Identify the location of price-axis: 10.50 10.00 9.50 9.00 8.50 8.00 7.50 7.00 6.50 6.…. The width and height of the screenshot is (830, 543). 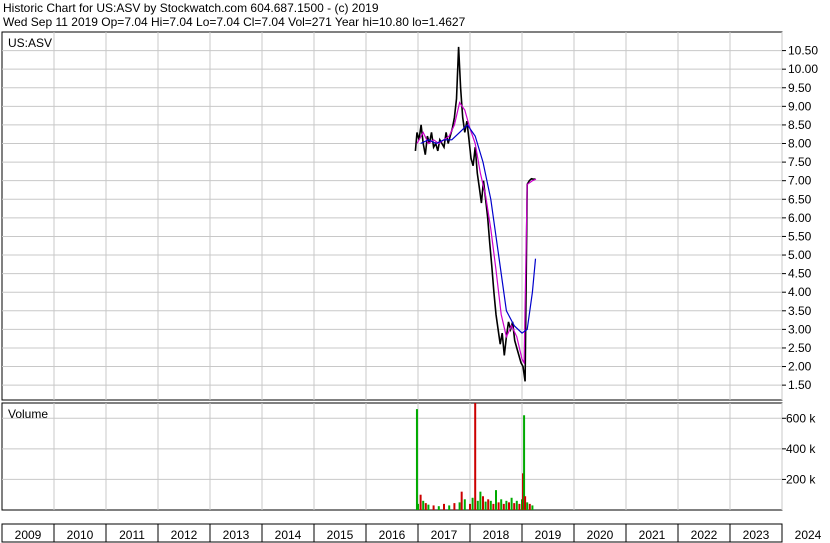
(800, 218).